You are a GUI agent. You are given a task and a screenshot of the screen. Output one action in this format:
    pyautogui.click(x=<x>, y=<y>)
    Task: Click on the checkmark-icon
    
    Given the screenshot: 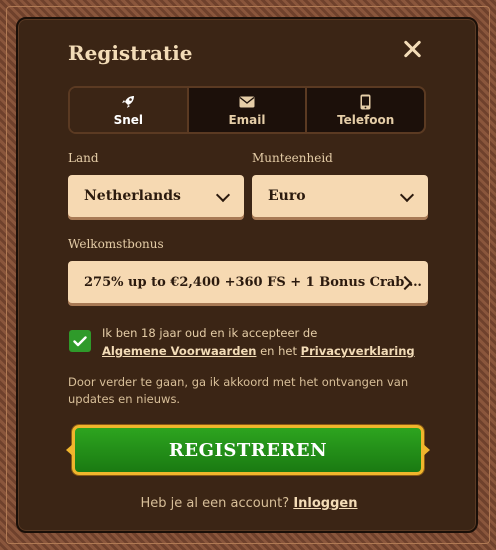 What is the action you would take?
    pyautogui.click(x=80, y=340)
    